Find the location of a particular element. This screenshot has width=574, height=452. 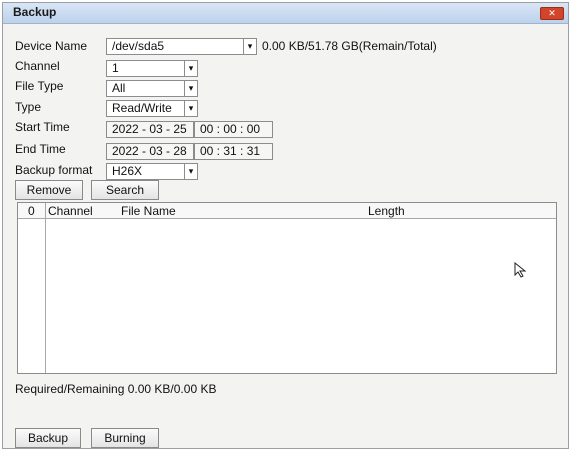

end-time-label: End Time is located at coordinates (40, 149).